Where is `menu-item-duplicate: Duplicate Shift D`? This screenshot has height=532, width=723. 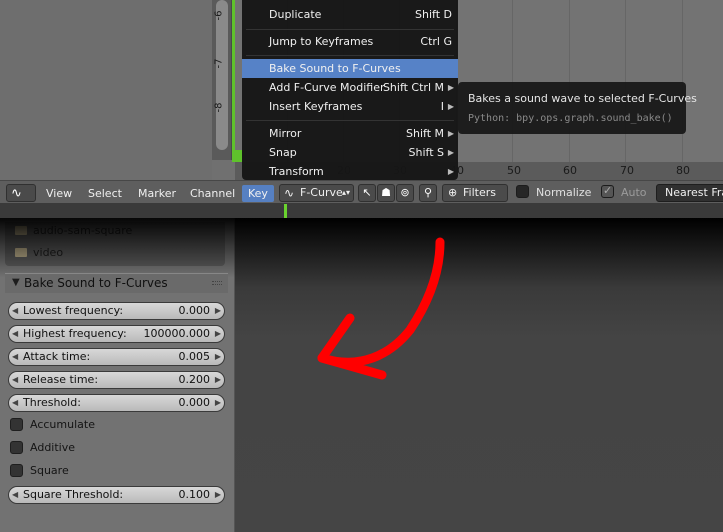
menu-item-duplicate: Duplicate Shift D is located at coordinates (350, 14).